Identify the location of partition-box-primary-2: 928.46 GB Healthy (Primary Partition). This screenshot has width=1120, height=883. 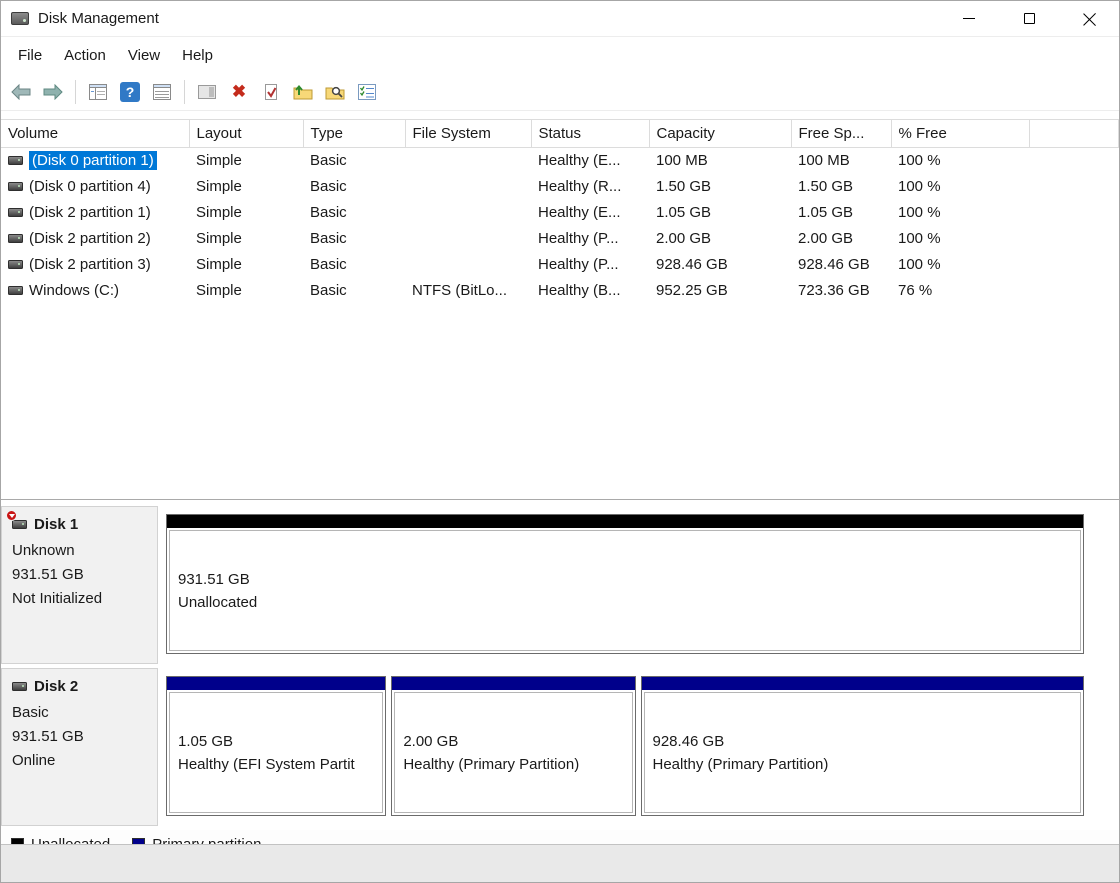
(862, 746).